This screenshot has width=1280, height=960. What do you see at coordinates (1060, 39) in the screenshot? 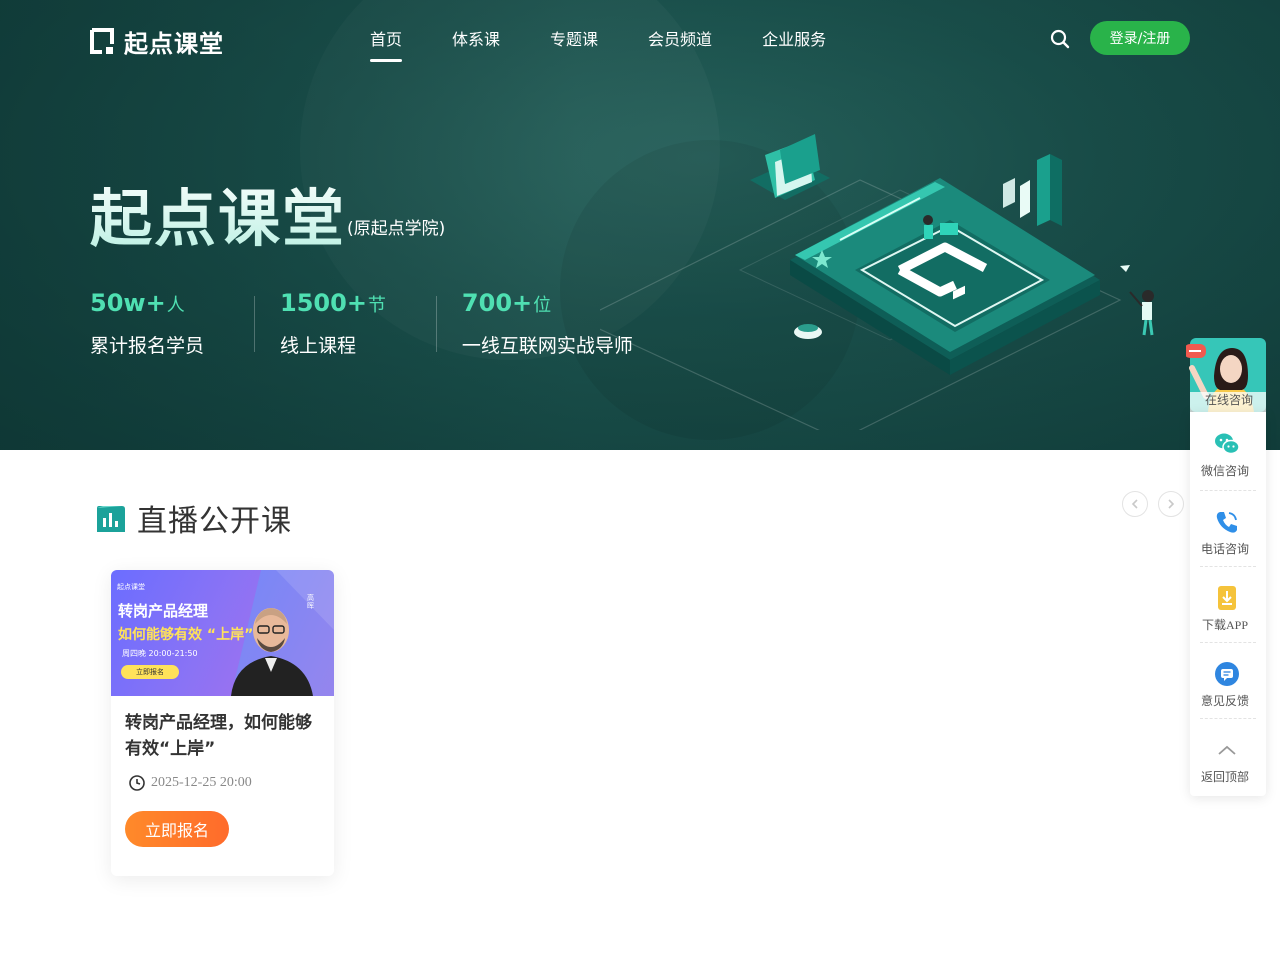
I see `search-icon` at bounding box center [1060, 39].